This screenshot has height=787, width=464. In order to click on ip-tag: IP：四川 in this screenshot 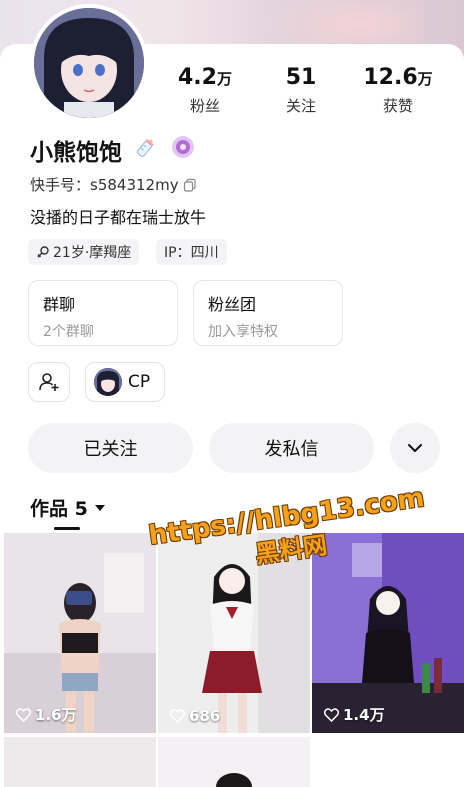, I will do `click(191, 252)`.